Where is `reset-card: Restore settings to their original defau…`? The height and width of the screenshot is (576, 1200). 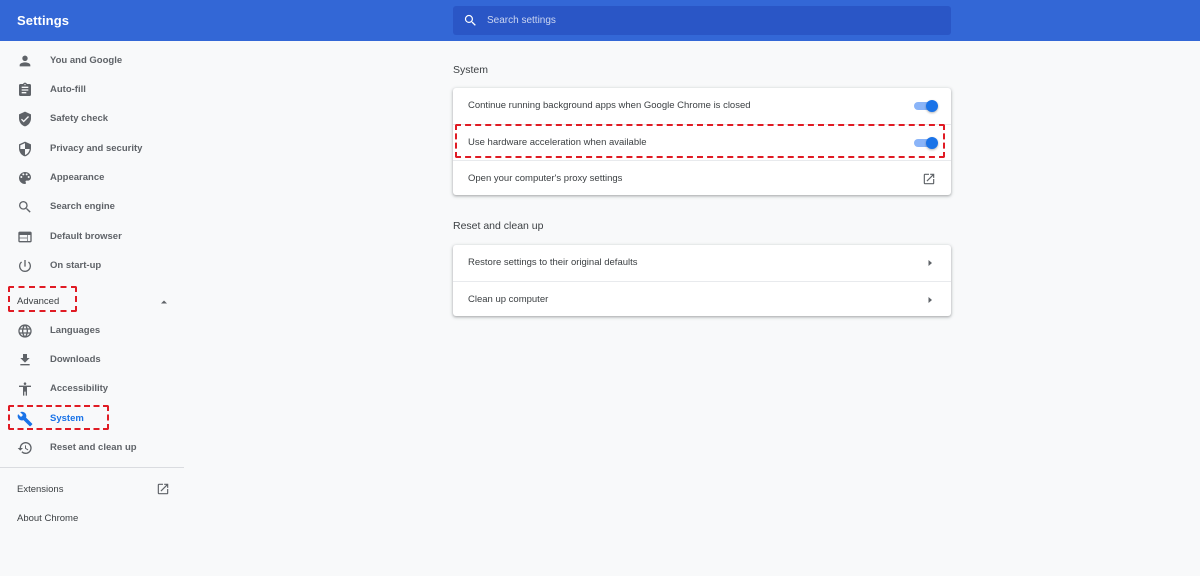 reset-card: Restore settings to their original defau… is located at coordinates (702, 280).